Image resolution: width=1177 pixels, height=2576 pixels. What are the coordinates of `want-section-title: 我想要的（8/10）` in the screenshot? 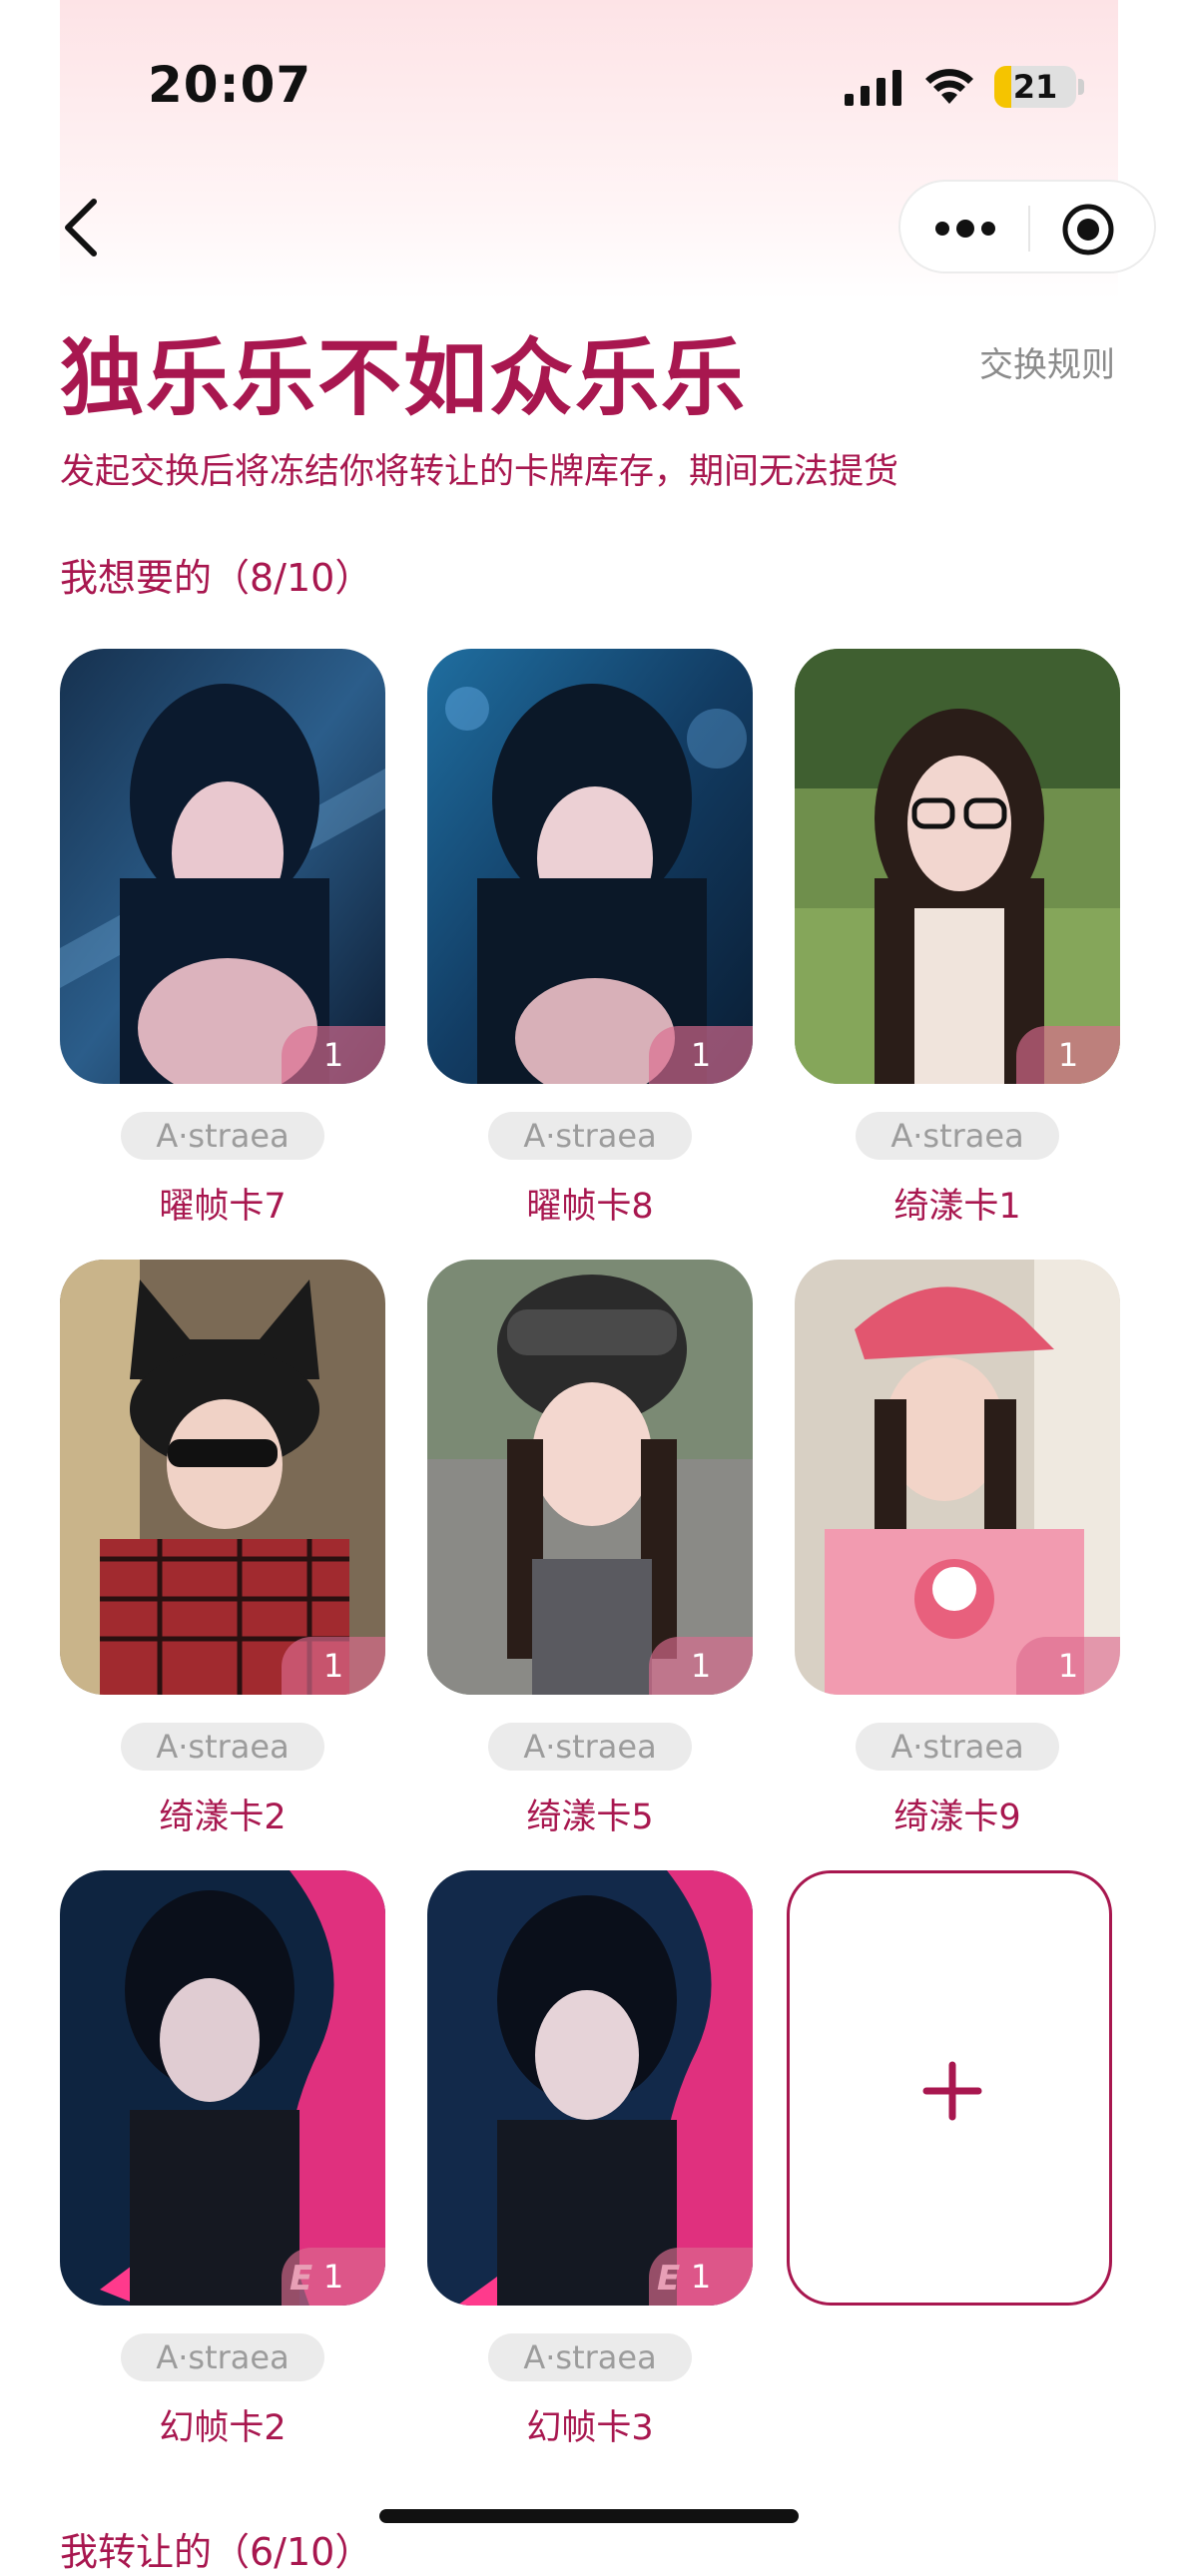 It's located at (216, 578).